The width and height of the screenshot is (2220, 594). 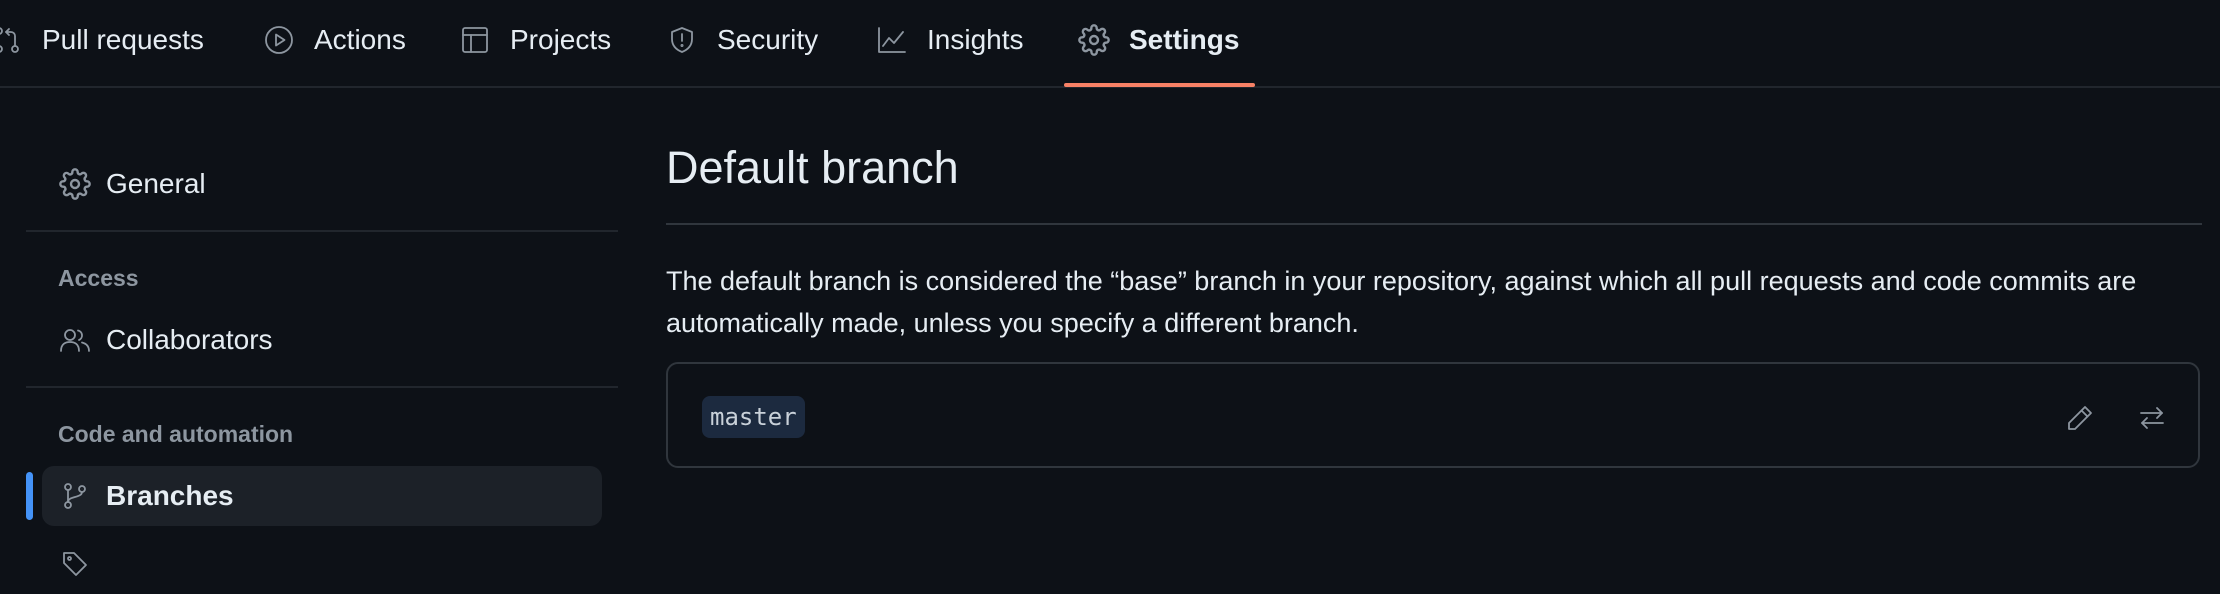 I want to click on tag-icon, so click(x=75, y=564).